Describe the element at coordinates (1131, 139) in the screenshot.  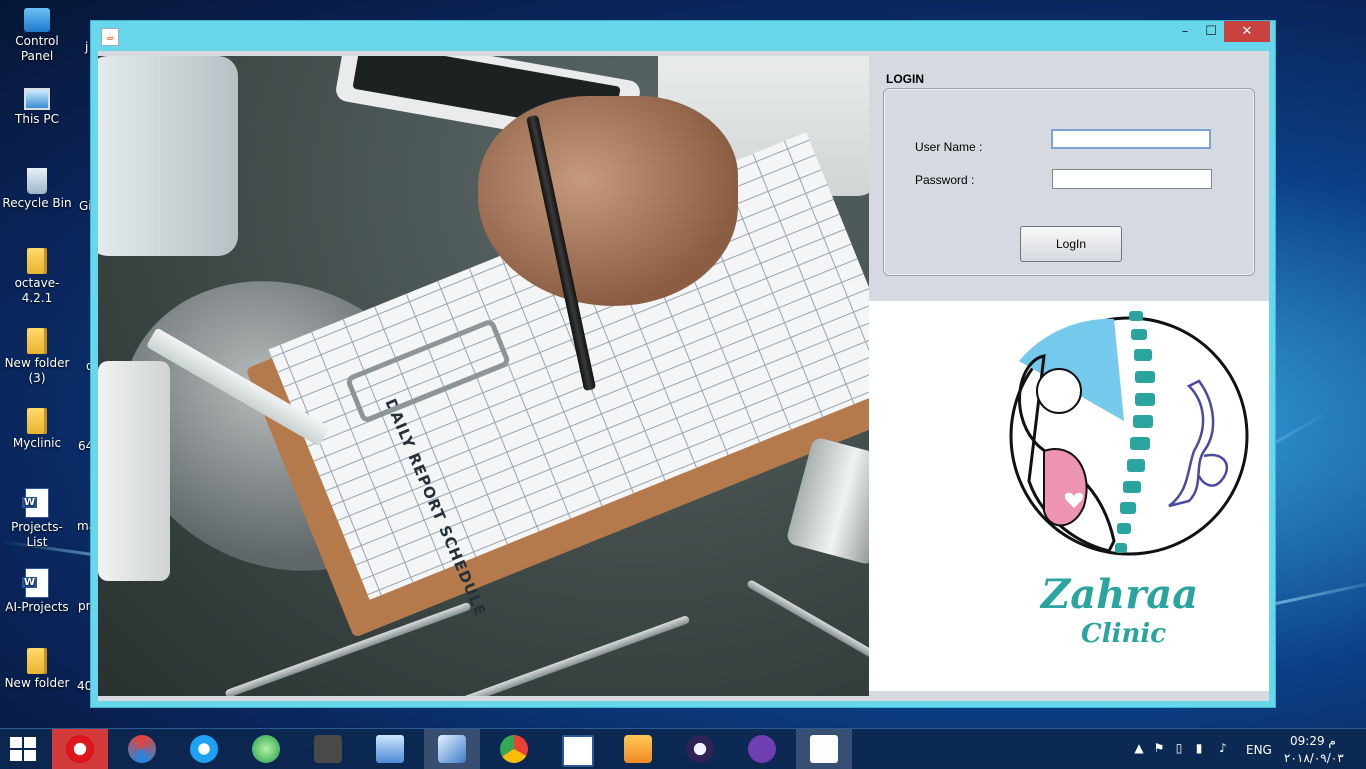
I see `username-input` at that location.